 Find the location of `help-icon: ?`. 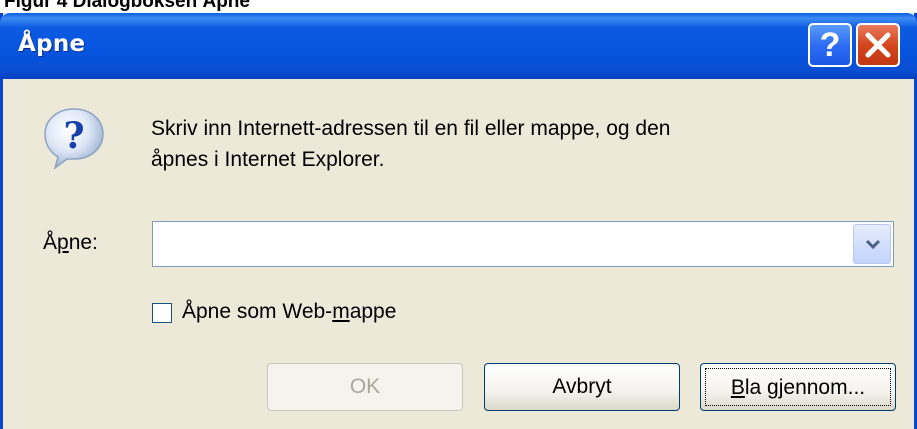

help-icon: ? is located at coordinates (830, 45).